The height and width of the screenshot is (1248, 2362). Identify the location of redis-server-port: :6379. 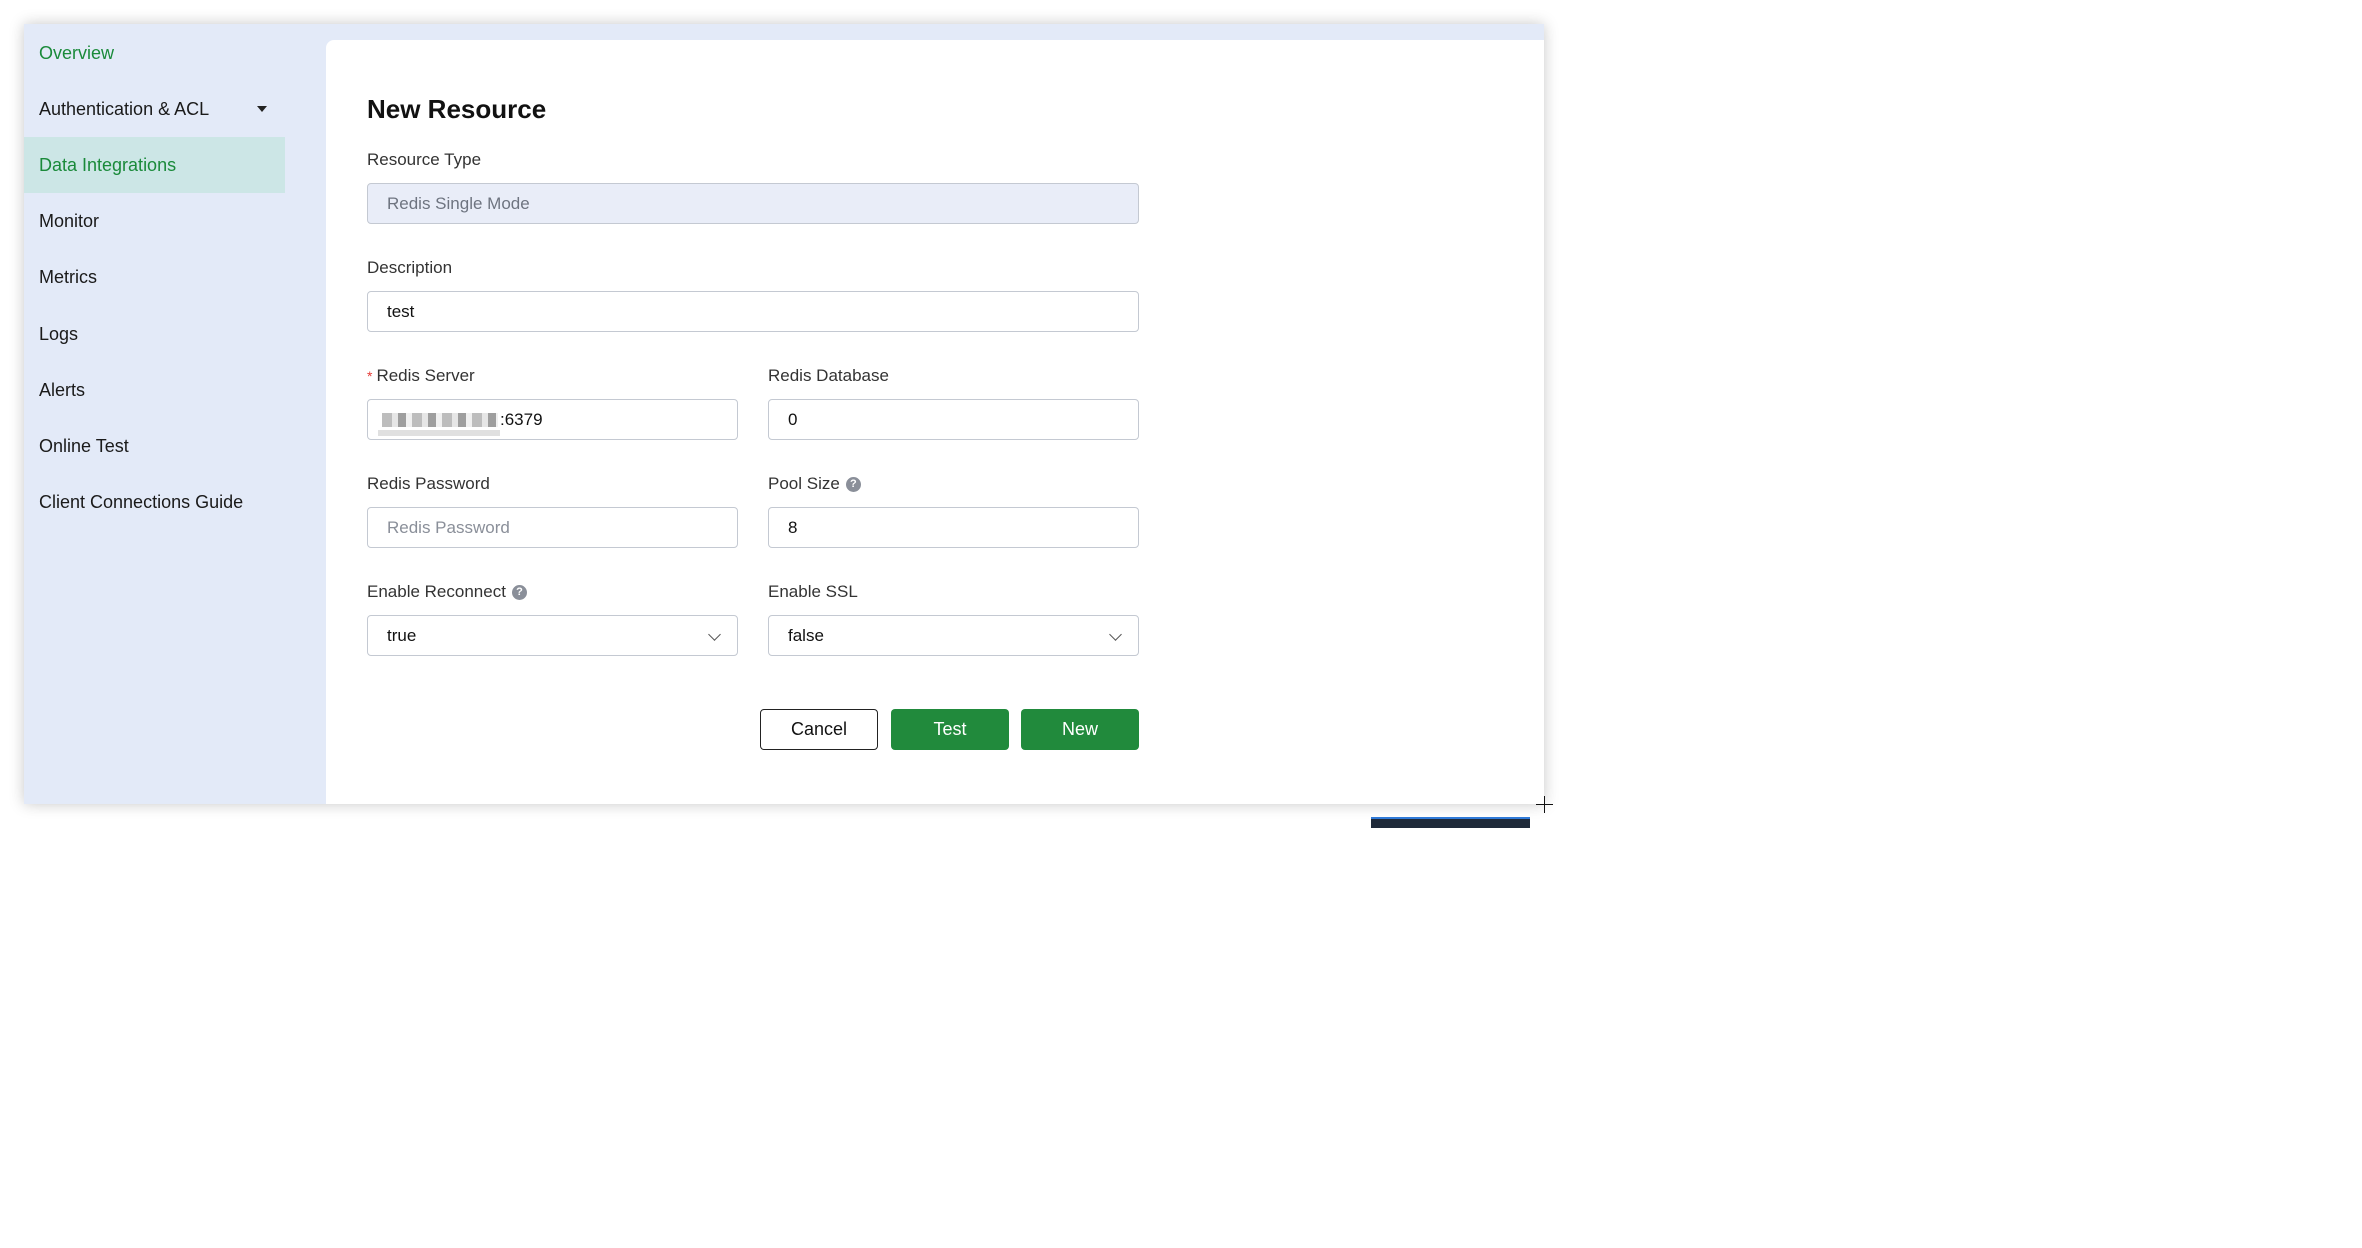
(521, 419).